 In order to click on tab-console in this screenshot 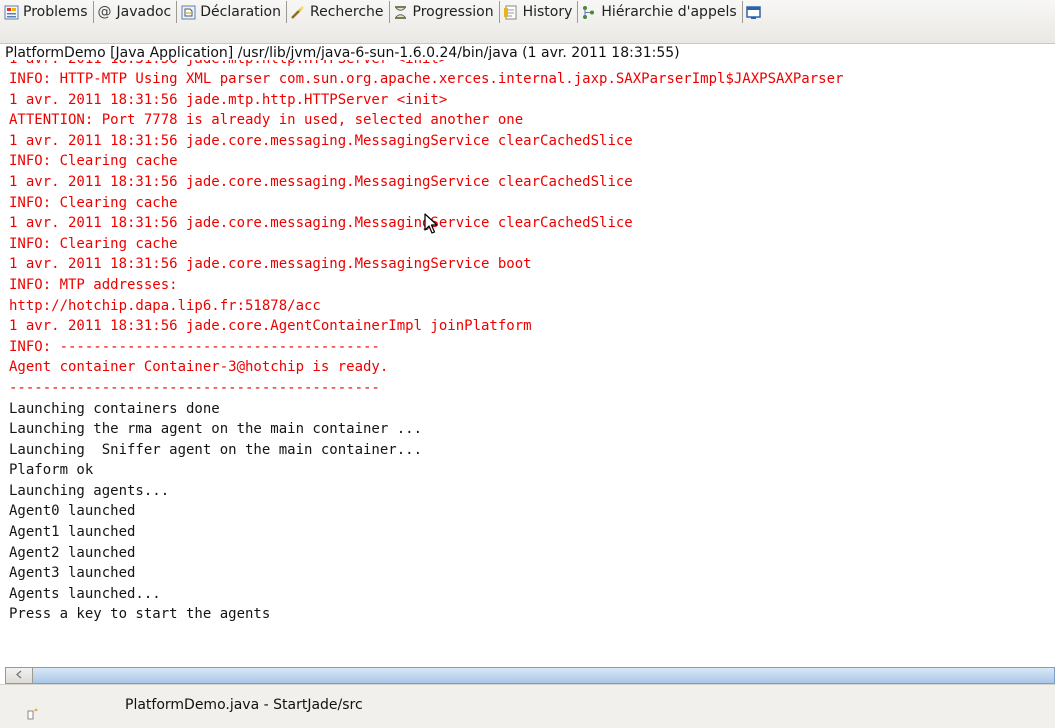, I will do `click(754, 12)`.